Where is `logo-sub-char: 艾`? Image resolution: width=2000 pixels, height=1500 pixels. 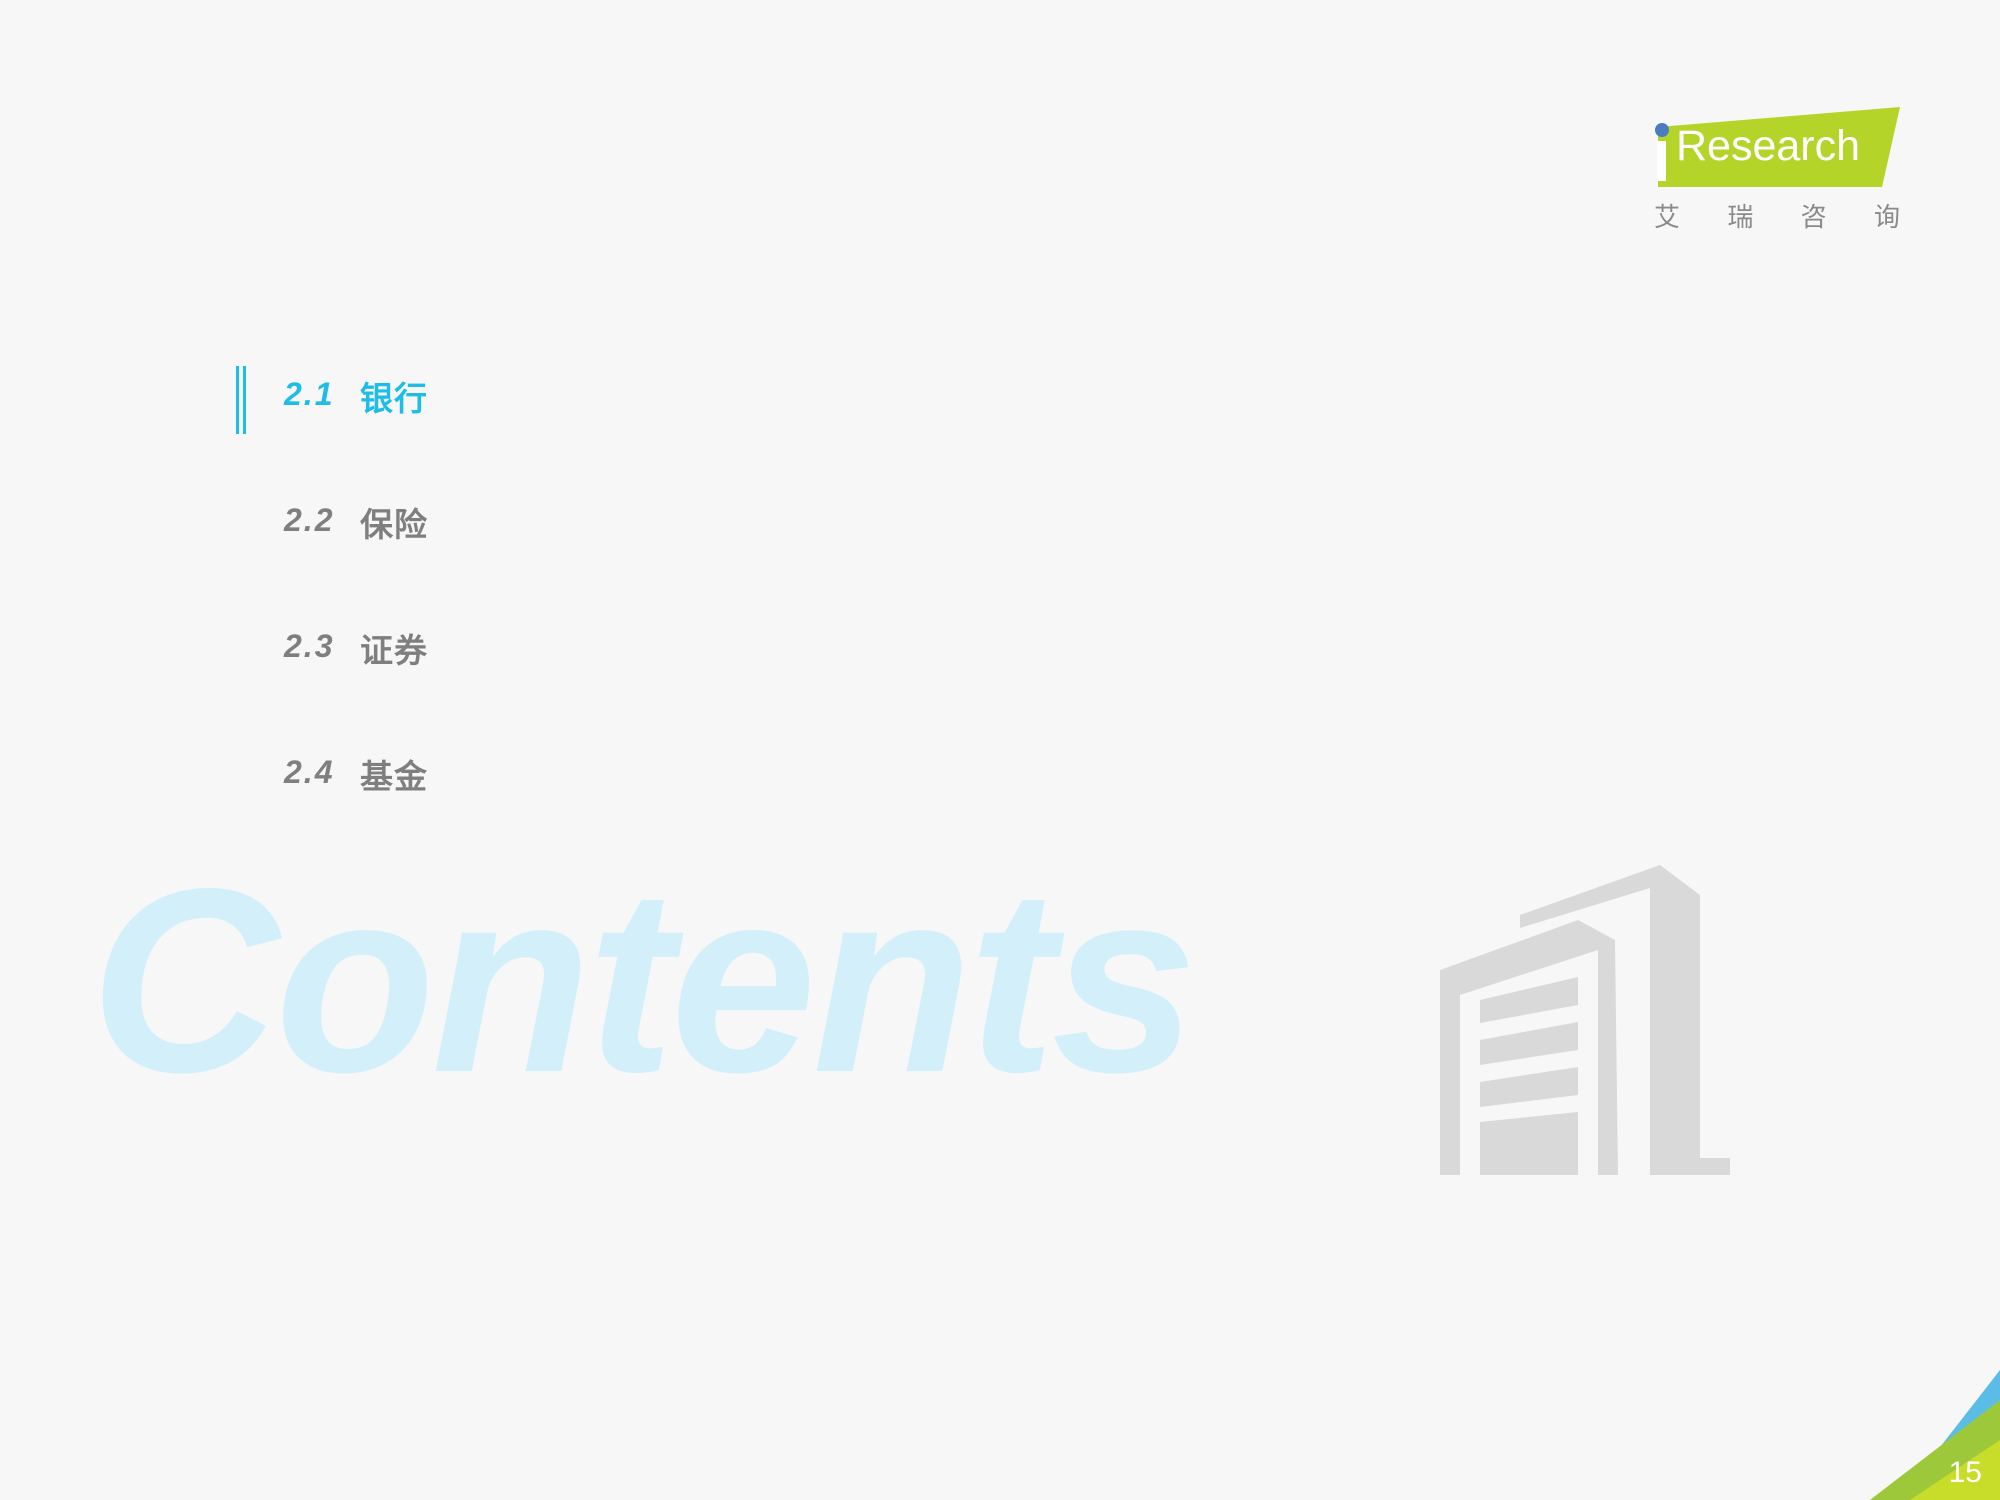 logo-sub-char: 艾 is located at coordinates (1667, 218).